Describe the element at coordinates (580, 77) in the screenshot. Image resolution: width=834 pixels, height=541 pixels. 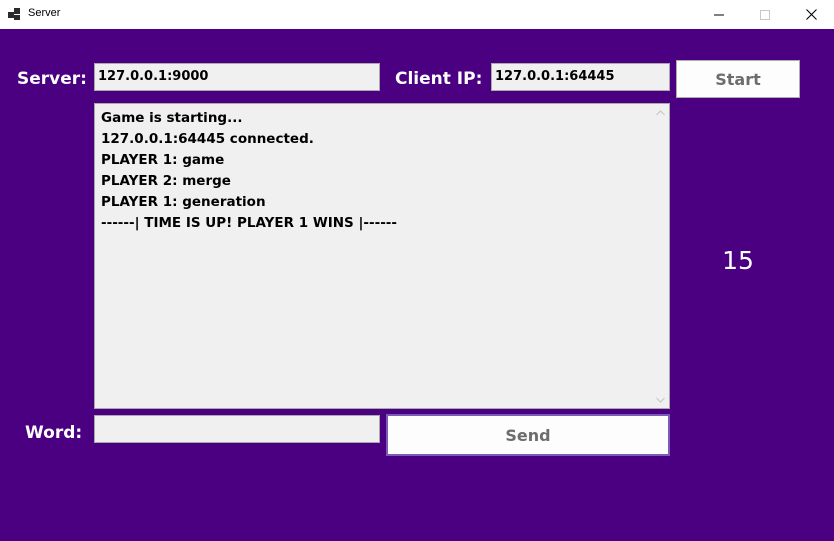
I see `client-ip-input: 127.0.0.1:64445` at that location.